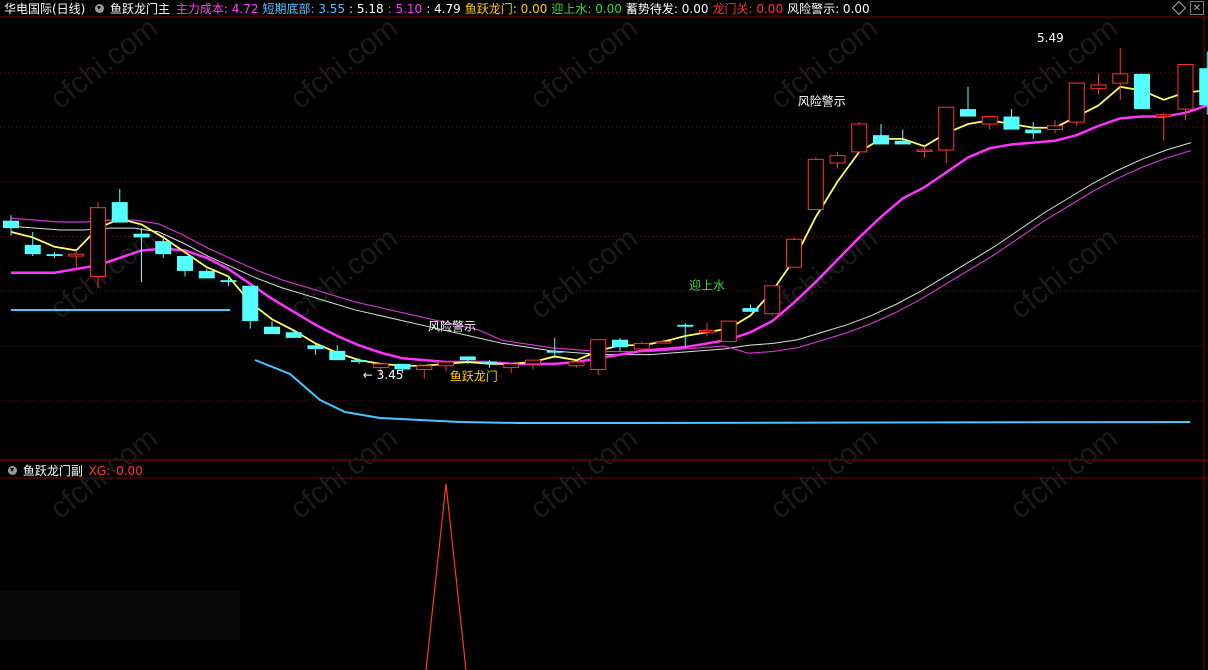 The height and width of the screenshot is (670, 1208). I want to click on chart-annotation: 5.49, so click(1050, 38).